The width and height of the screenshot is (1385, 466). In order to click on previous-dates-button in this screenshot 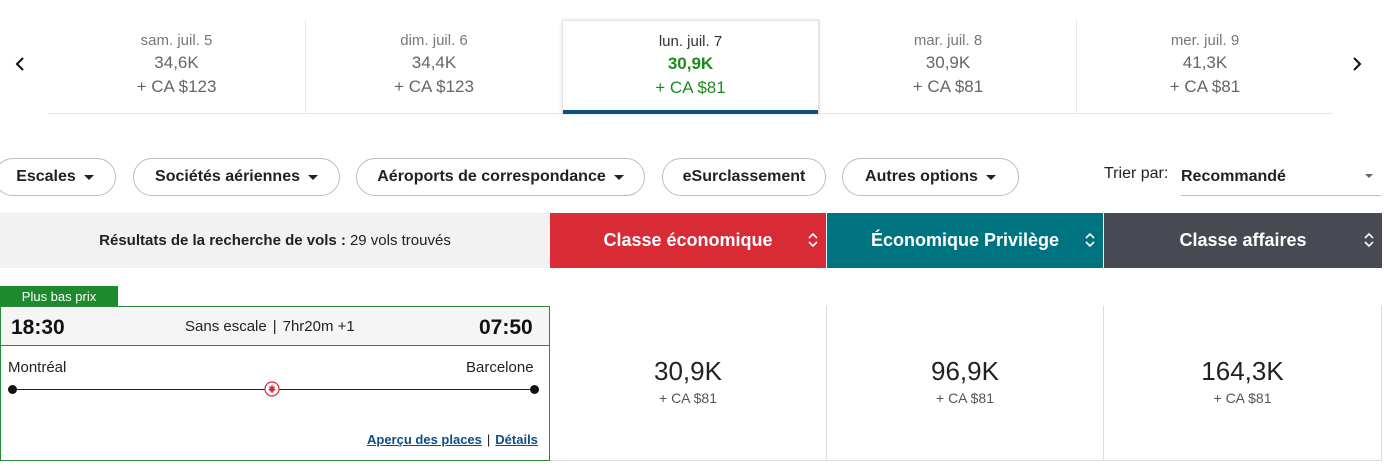, I will do `click(20, 64)`.